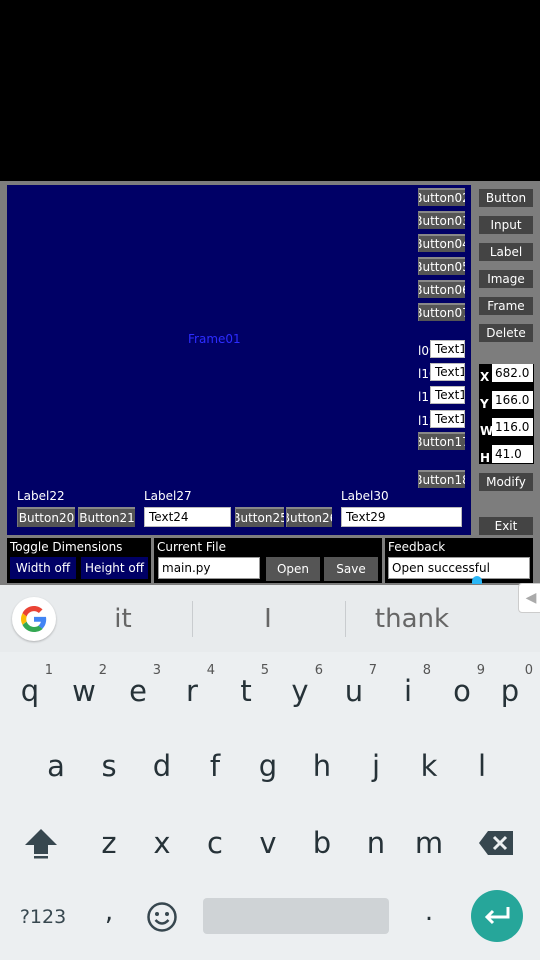 This screenshot has height=960, width=540. Describe the element at coordinates (322, 766) in the screenshot. I see `key-h: h` at that location.